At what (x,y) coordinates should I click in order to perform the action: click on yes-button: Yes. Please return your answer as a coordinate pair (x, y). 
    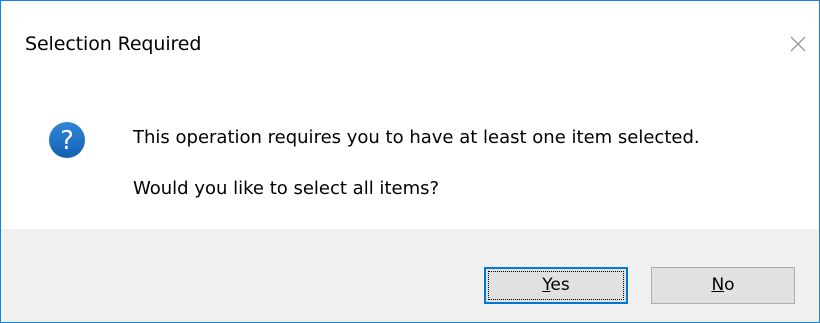
    Looking at the image, I should click on (556, 285).